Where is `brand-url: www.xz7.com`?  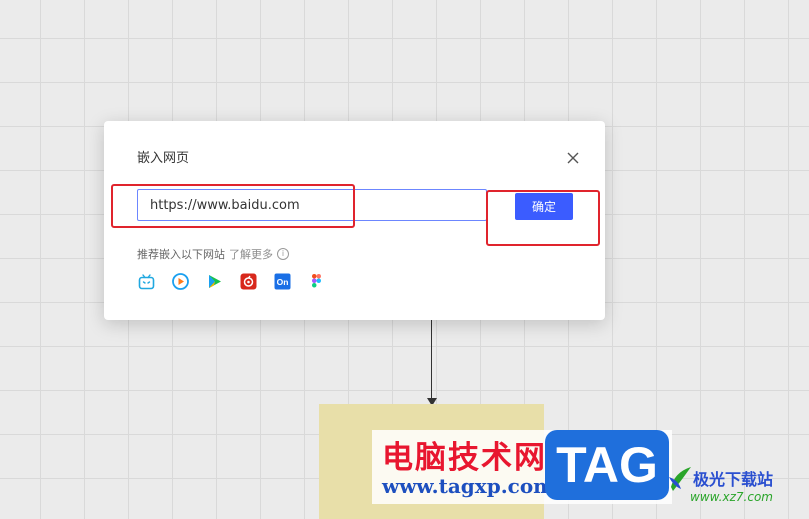
brand-url: www.xz7.com is located at coordinates (731, 497).